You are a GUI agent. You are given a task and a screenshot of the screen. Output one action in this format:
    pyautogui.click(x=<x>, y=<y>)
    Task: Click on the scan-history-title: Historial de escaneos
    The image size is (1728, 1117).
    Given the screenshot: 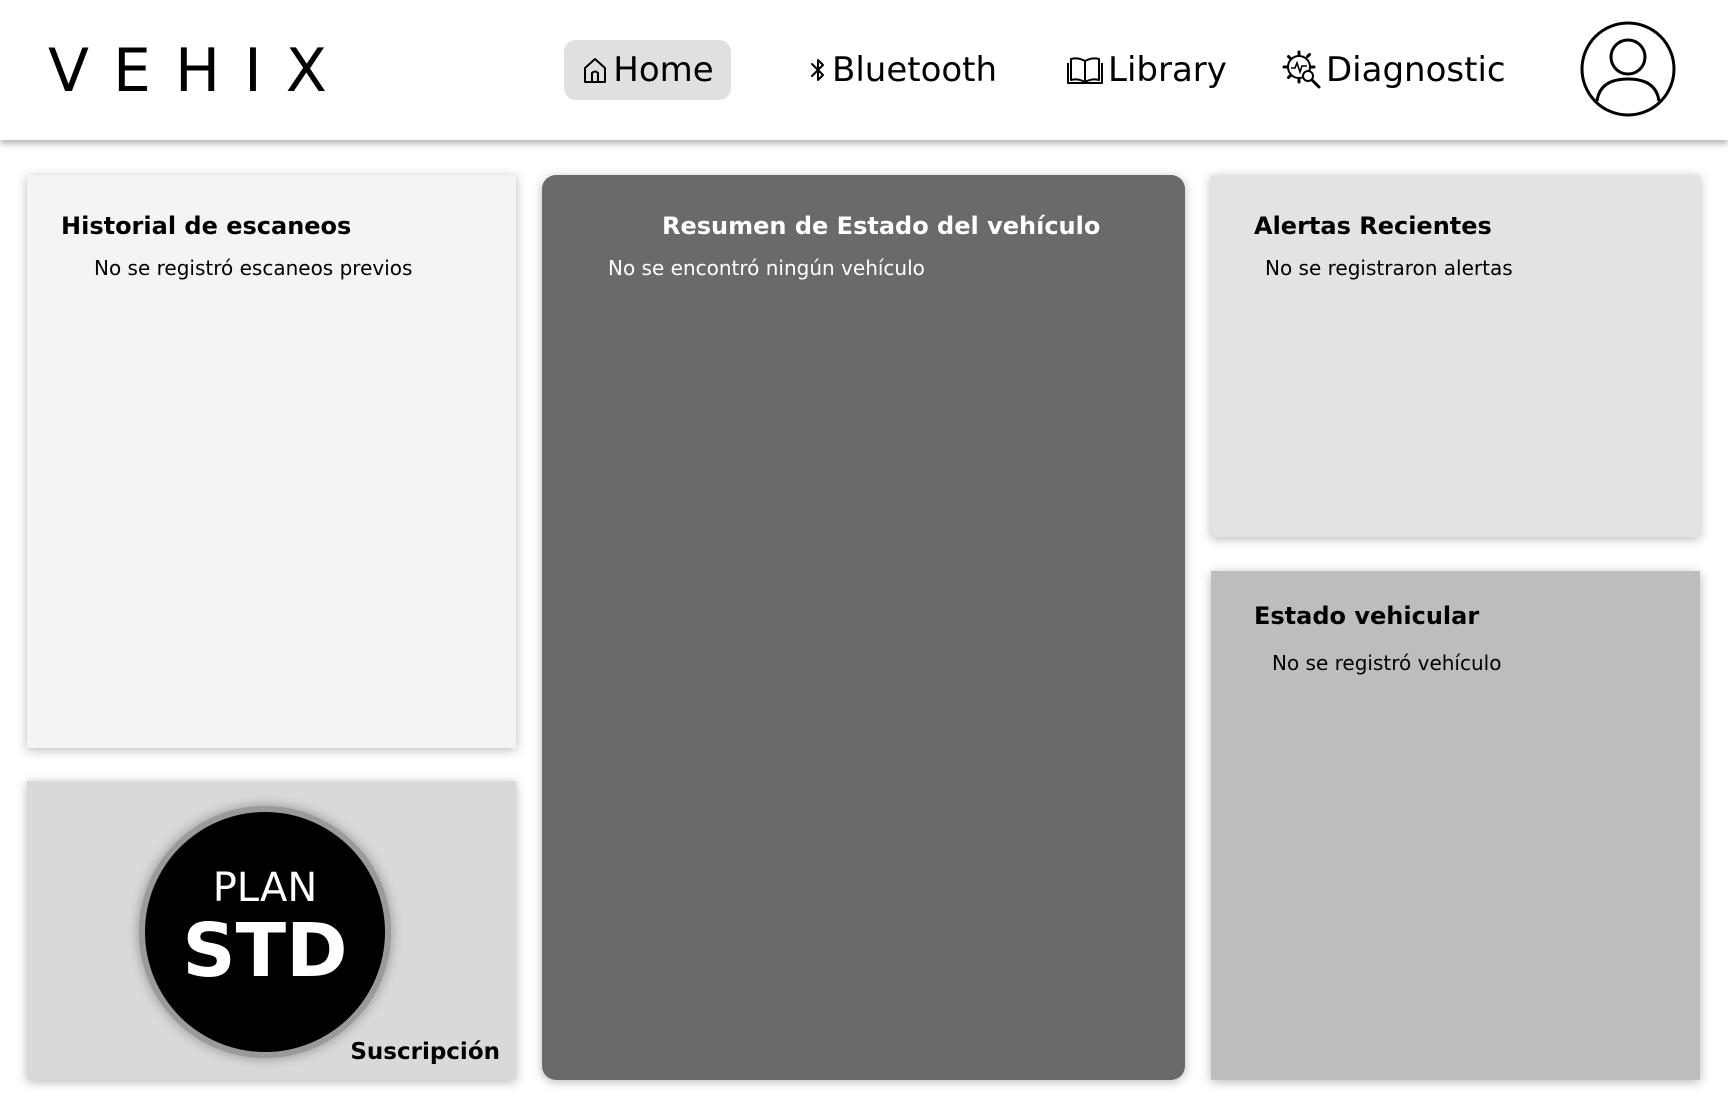 What is the action you would take?
    pyautogui.click(x=206, y=226)
    